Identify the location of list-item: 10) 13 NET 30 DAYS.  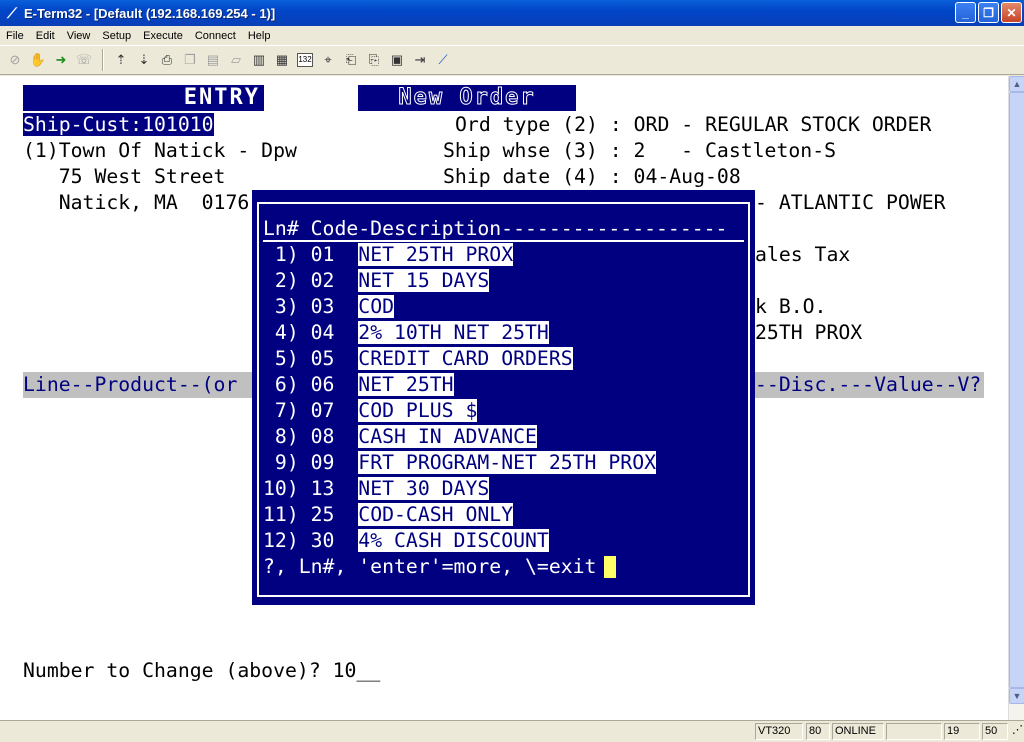
(376, 489).